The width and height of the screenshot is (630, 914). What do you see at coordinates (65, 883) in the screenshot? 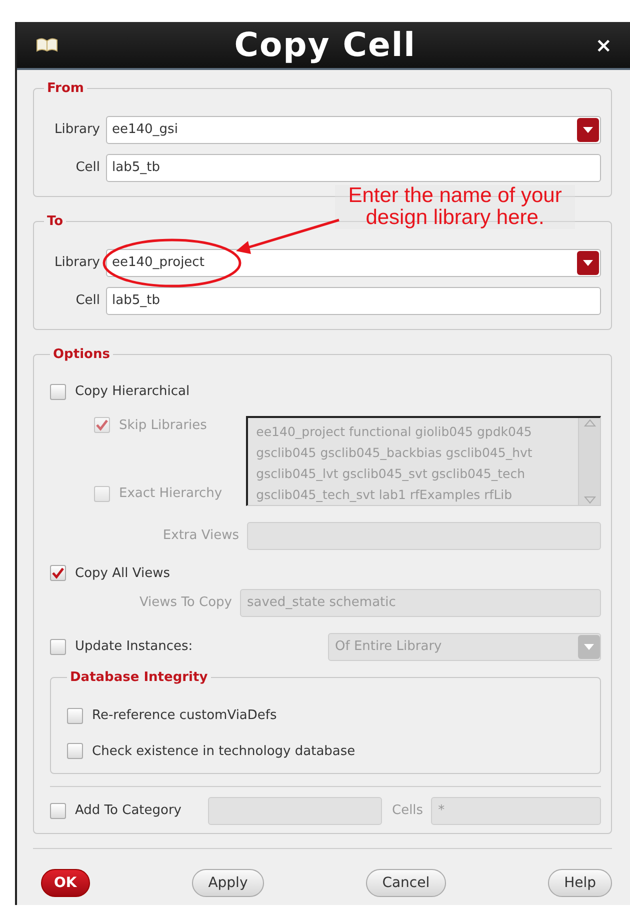
I see `dialog-button: OK` at bounding box center [65, 883].